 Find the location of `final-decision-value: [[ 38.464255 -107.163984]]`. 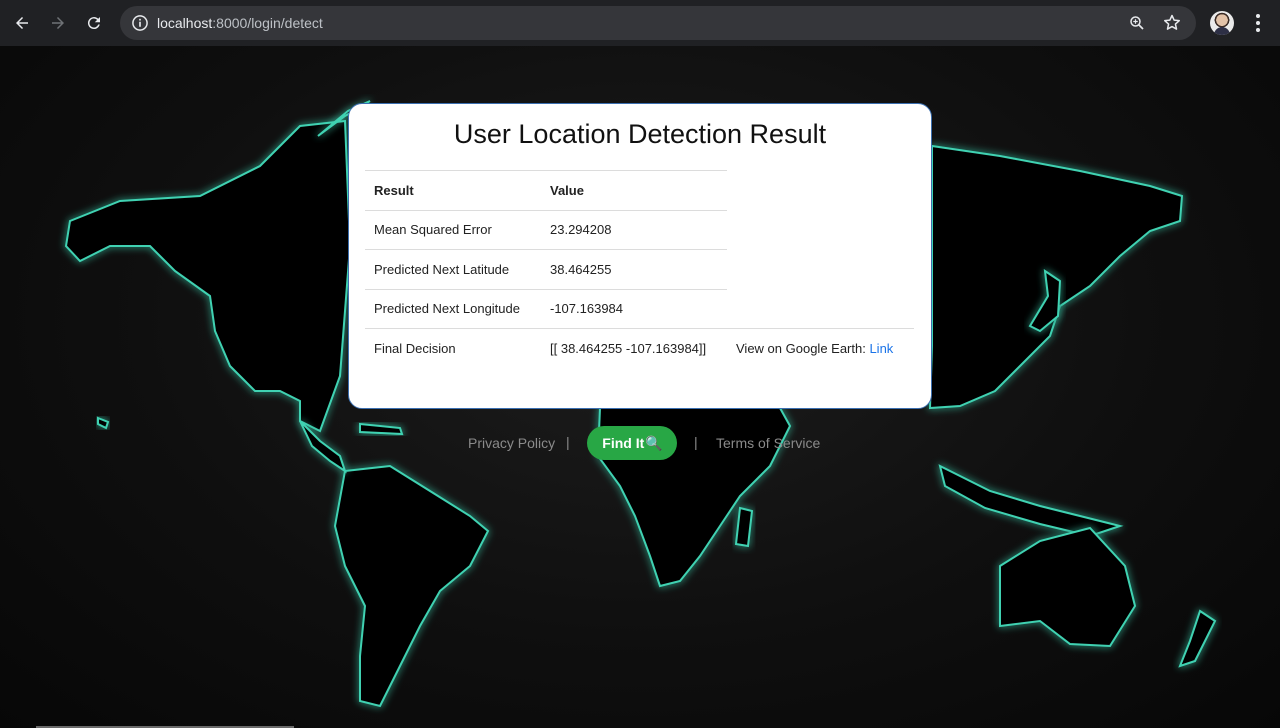

final-decision-value: [[ 38.464255 -107.163984]] is located at coordinates (634, 348).